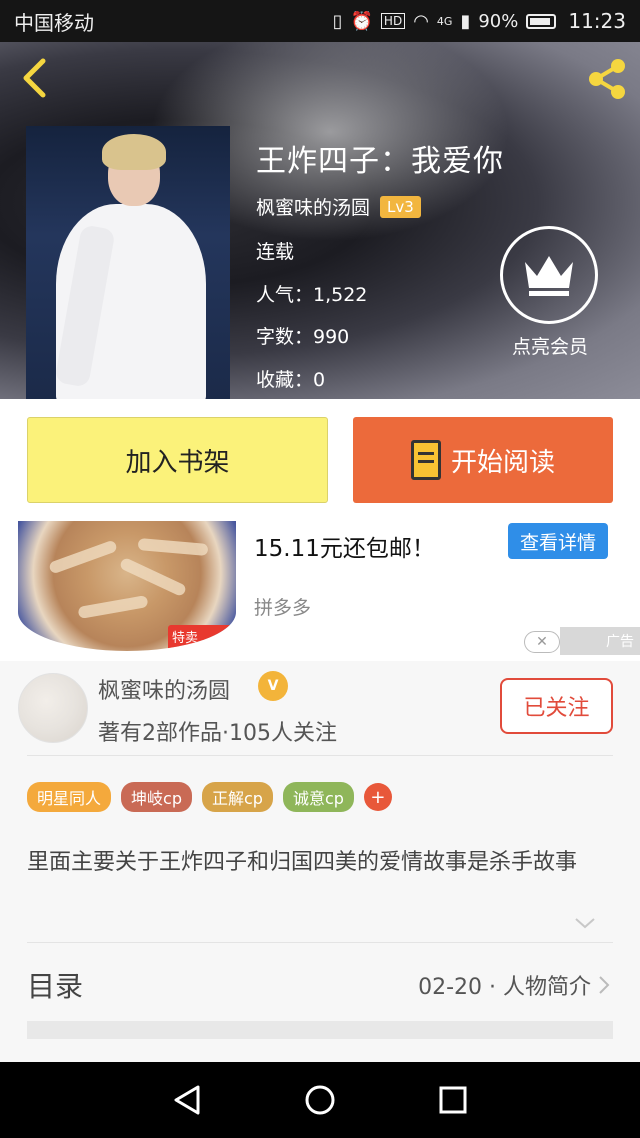  What do you see at coordinates (425, 460) in the screenshot?
I see `book-icon` at bounding box center [425, 460].